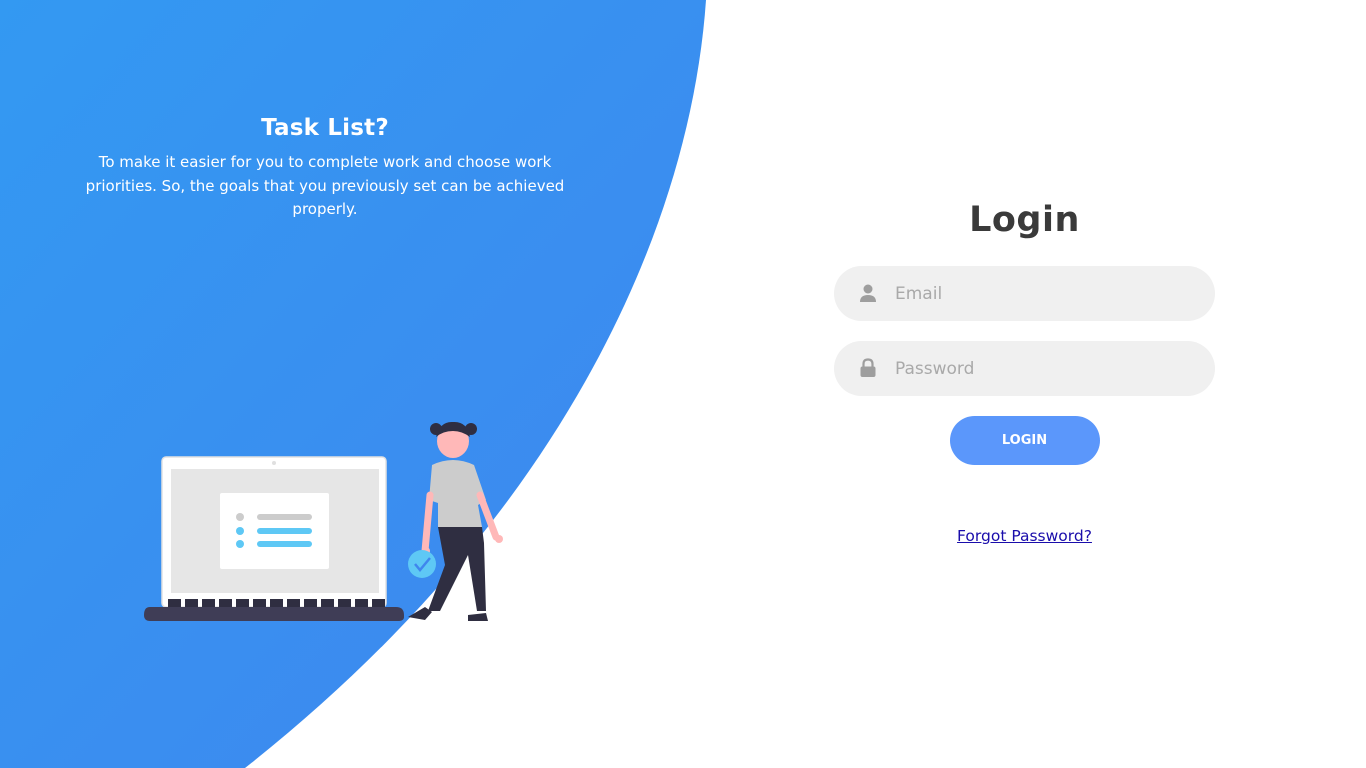 Image resolution: width=1366 pixels, height=768 pixels. I want to click on intro-title: Task List?, so click(325, 128).